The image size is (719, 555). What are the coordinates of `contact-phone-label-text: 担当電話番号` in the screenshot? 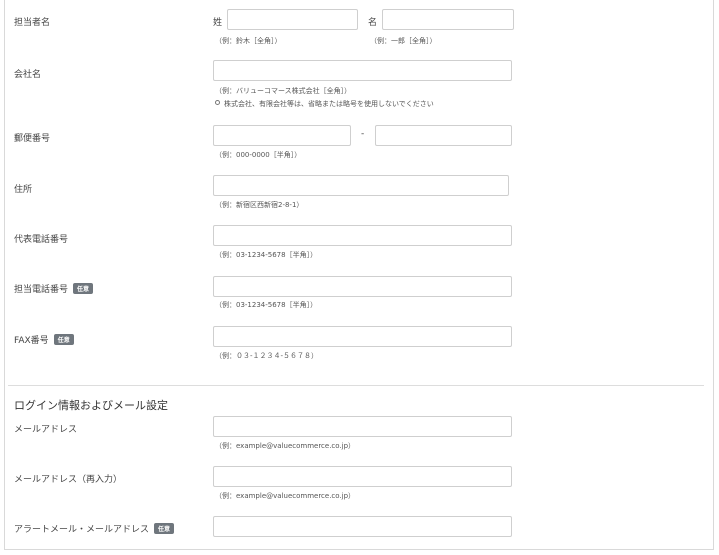 It's located at (41, 290).